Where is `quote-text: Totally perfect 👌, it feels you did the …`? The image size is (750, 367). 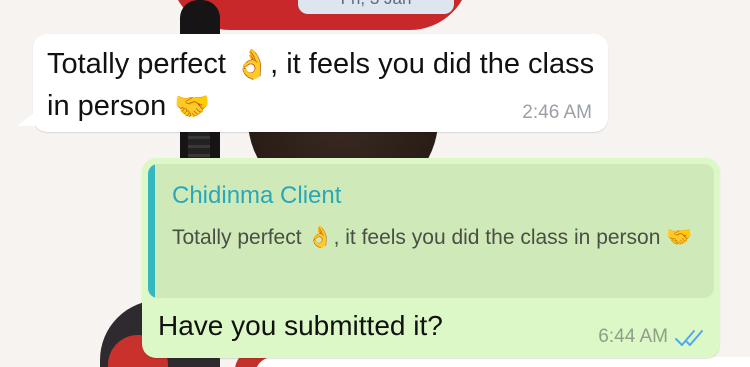 quote-text: Totally perfect 👌, it feels you did the … is located at coordinates (437, 238).